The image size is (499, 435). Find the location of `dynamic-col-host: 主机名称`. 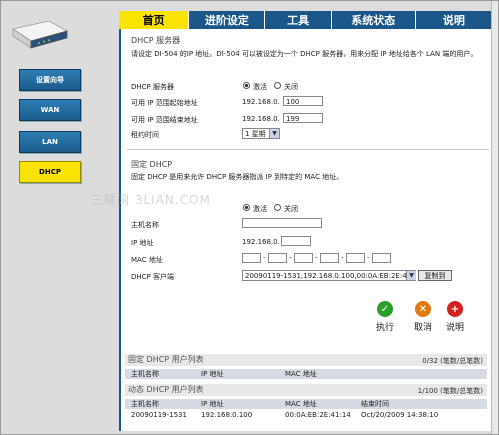

dynamic-col-host: 主机名称 is located at coordinates (145, 404).